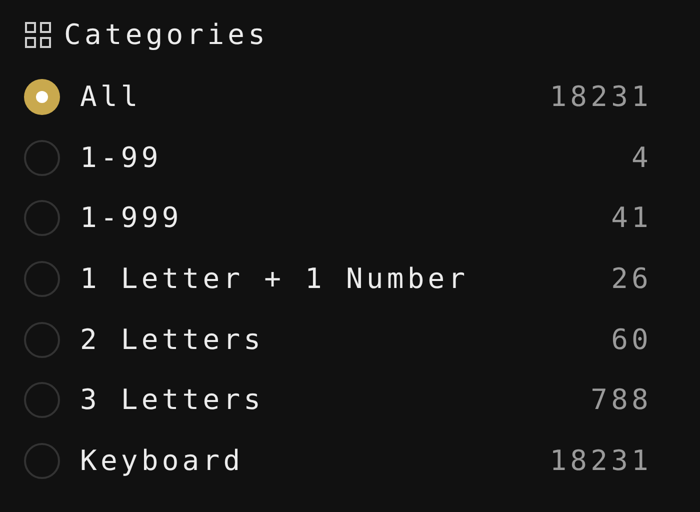 Image resolution: width=700 pixels, height=512 pixels. What do you see at coordinates (338, 97) in the screenshot?
I see `category-option: All 18231` at bounding box center [338, 97].